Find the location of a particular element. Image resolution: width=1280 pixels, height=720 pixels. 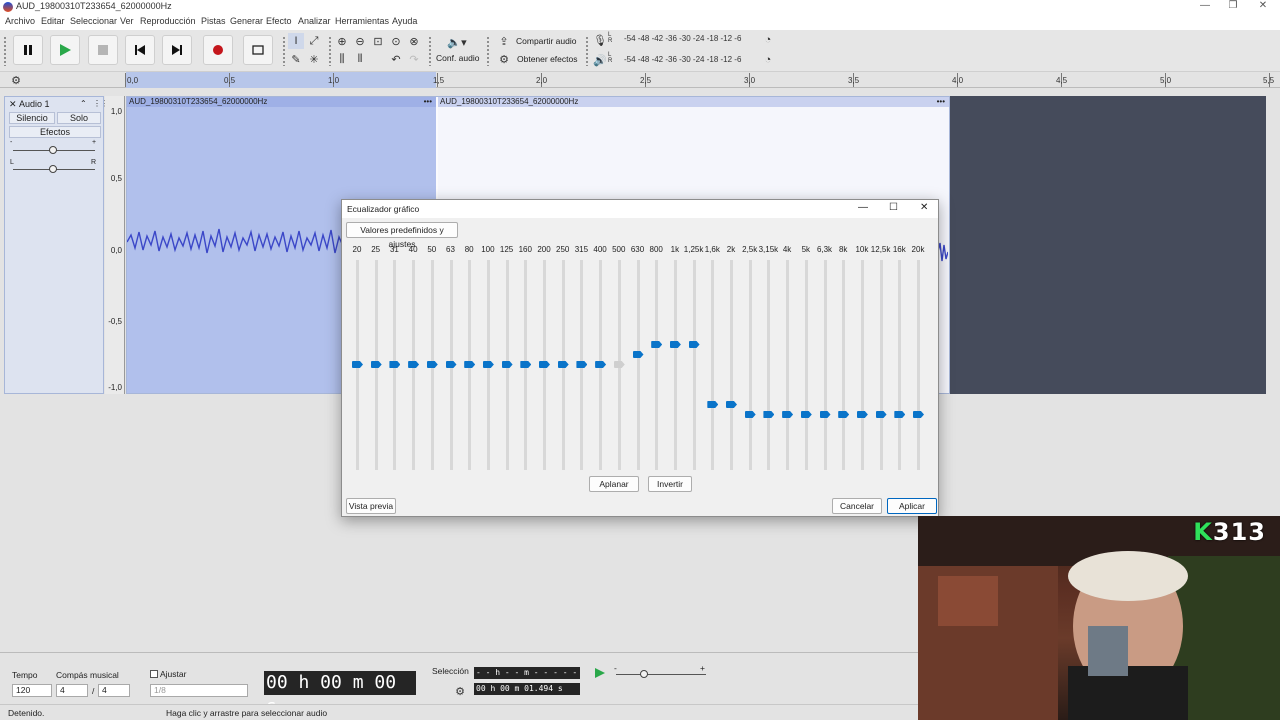

speaker-meter-icon: 🔊 is located at coordinates (600, 60).